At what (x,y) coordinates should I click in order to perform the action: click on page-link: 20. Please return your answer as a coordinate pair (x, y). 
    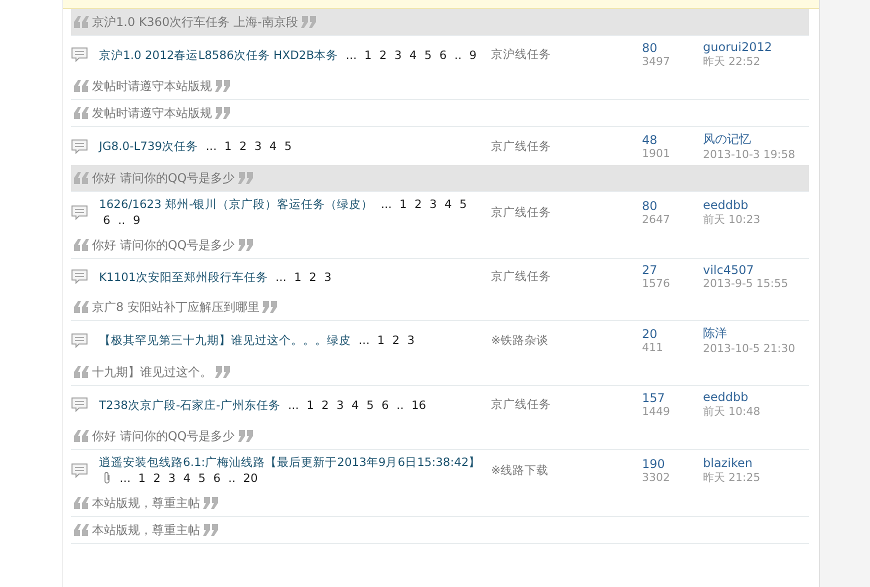
    Looking at the image, I should click on (250, 478).